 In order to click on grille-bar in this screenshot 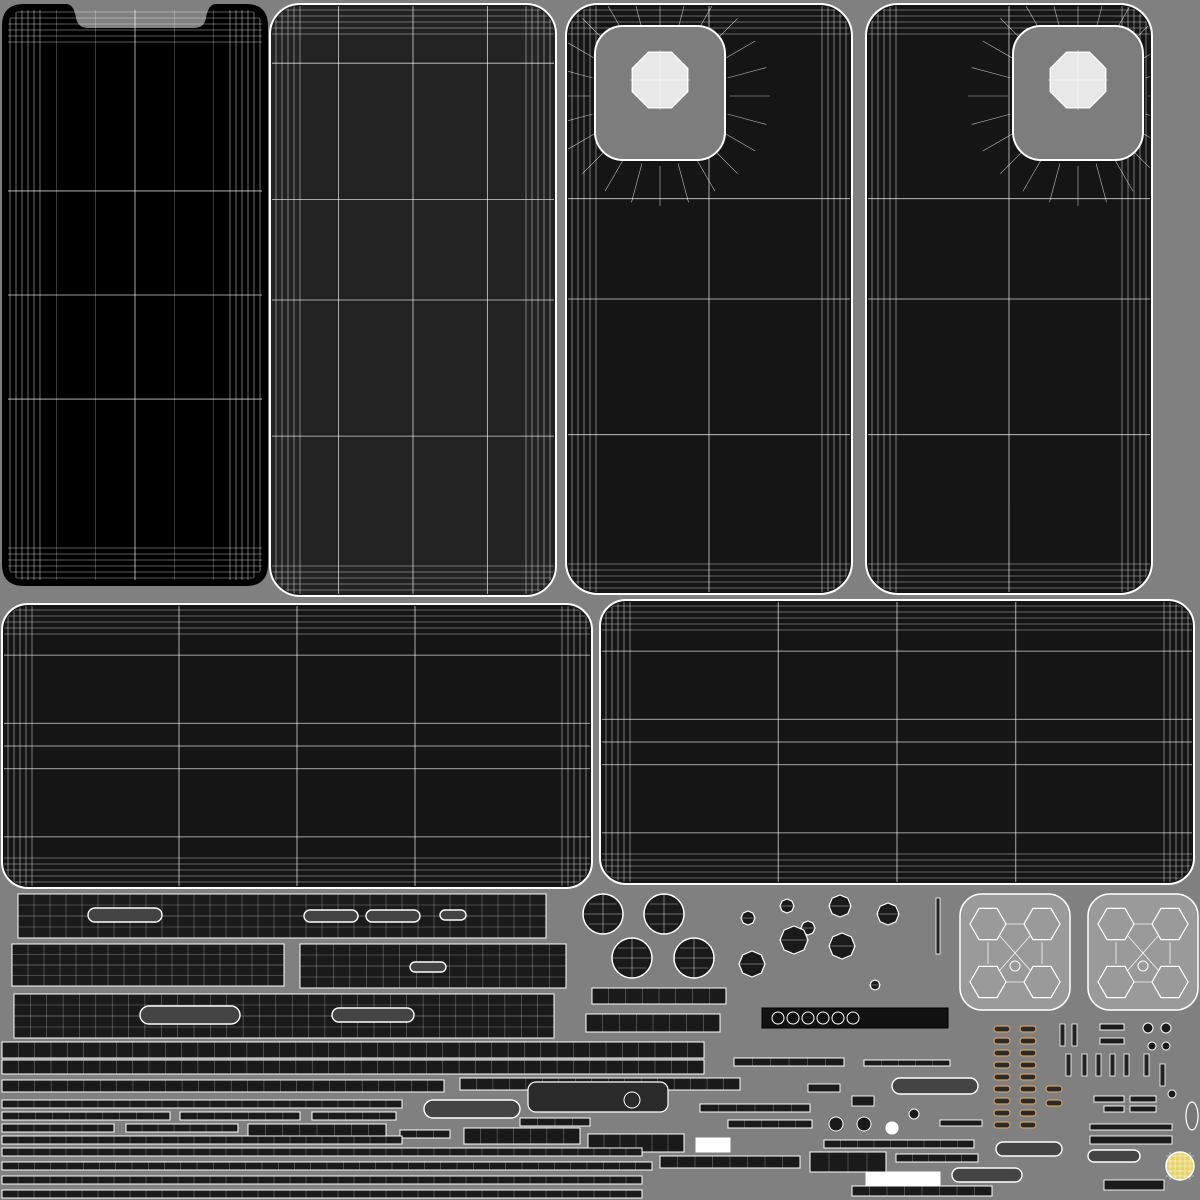, I will do `click(855, 1018)`.